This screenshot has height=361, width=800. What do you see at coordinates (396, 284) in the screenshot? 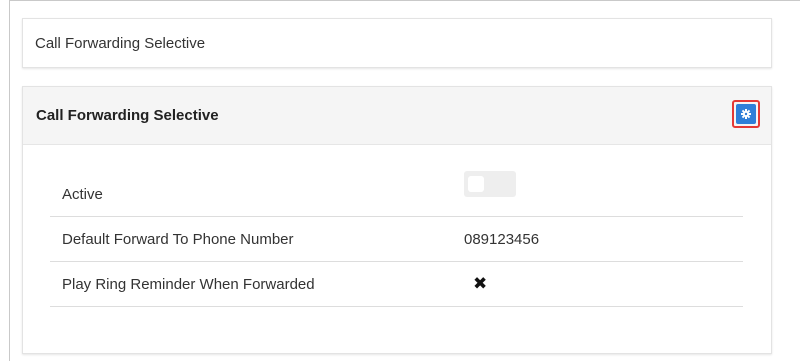
I see `setting-row-ring-reminder: Play Ring Reminder When Forwarded ✖` at bounding box center [396, 284].